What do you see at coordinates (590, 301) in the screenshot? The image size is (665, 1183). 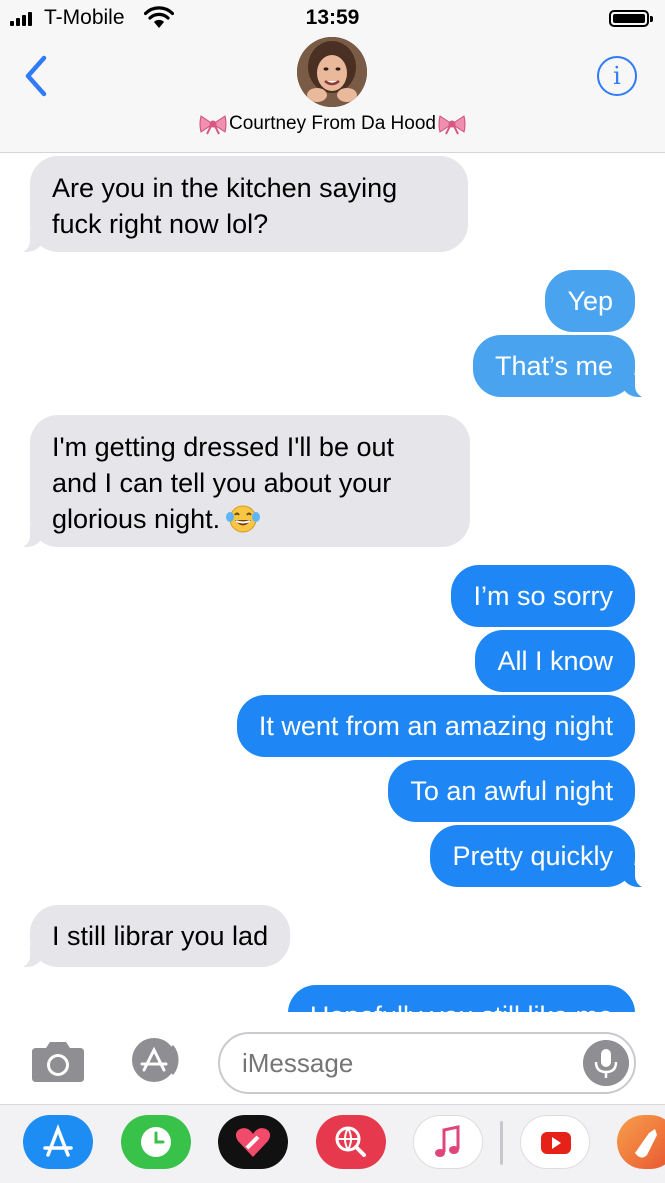 I see `message-sent: Yep` at bounding box center [590, 301].